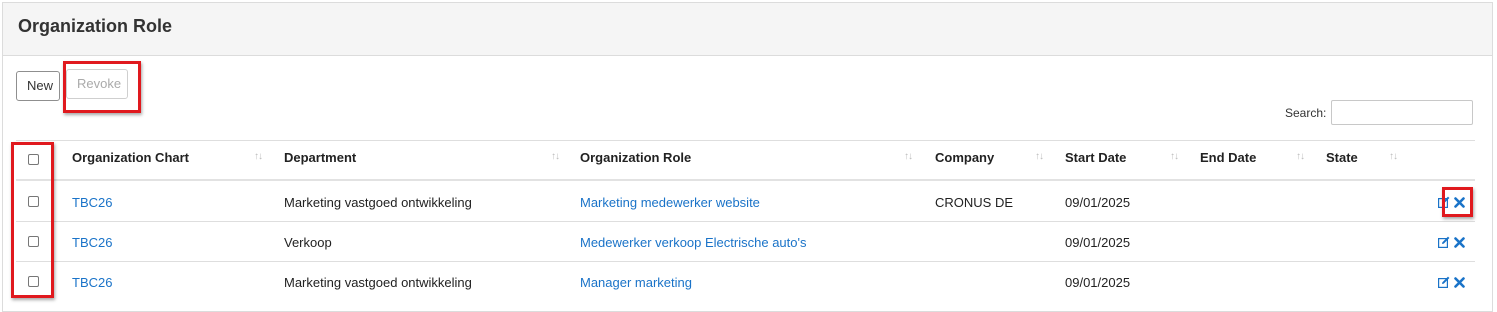 The image size is (1497, 312). I want to click on column-header-company: Company, so click(964, 157).